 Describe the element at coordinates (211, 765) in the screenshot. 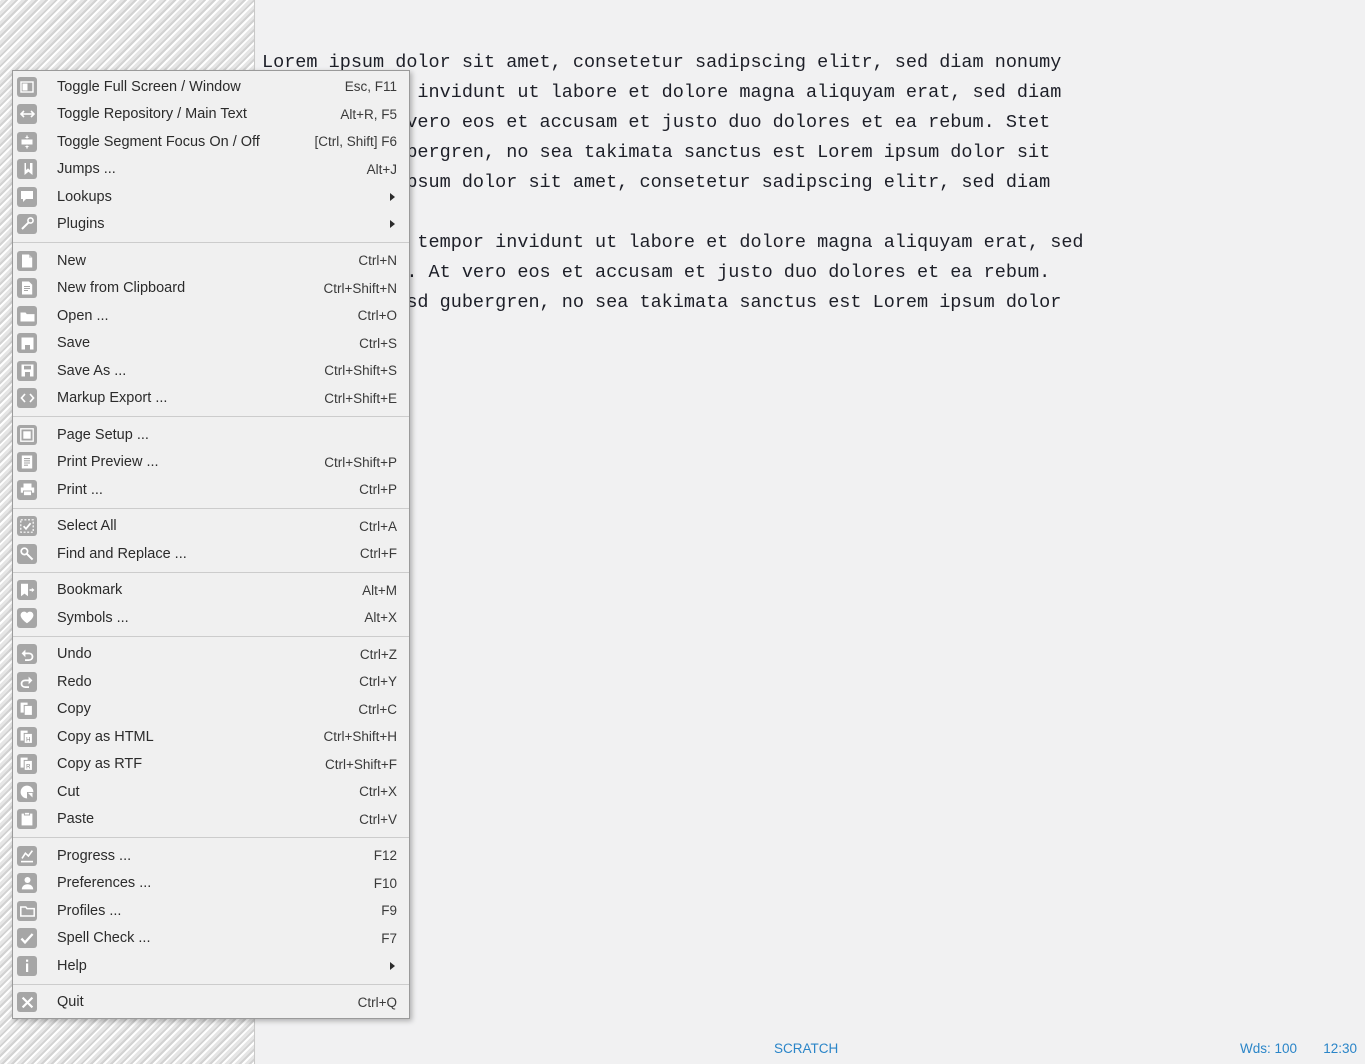

I see `menu-item-copy-as-rtf: R Copy as RTF Ctrl+Shift+F` at that location.